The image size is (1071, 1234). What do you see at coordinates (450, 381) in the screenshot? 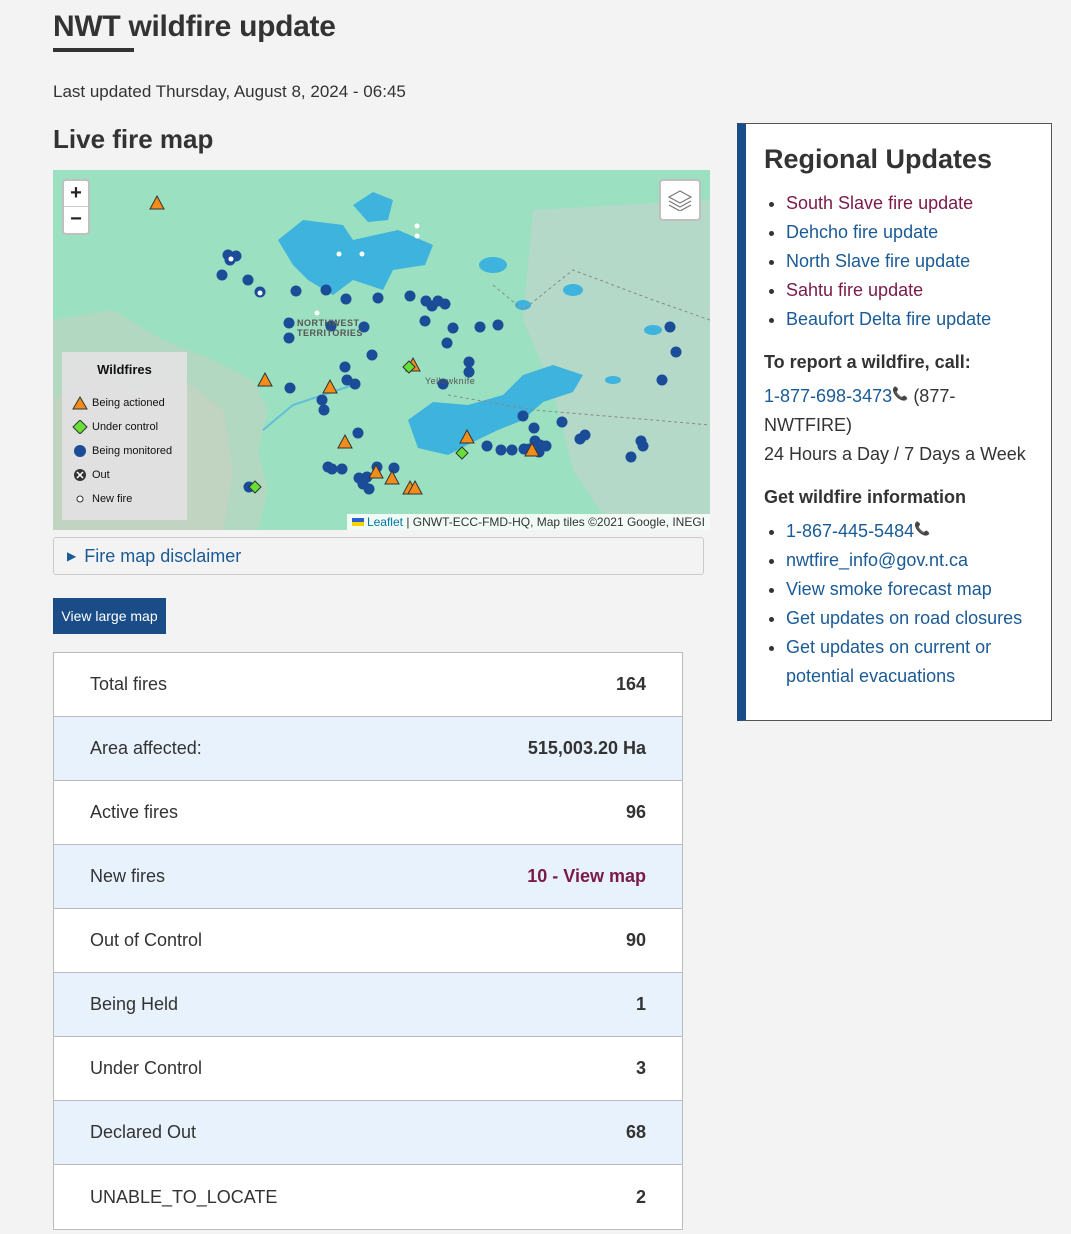
I see `map-label-yellowknife: Yellowknife` at bounding box center [450, 381].